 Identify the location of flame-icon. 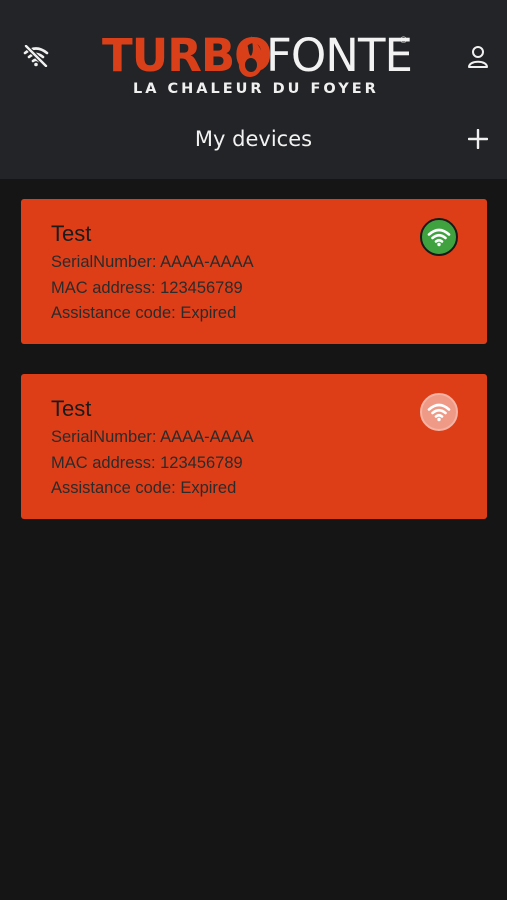
(251, 56).